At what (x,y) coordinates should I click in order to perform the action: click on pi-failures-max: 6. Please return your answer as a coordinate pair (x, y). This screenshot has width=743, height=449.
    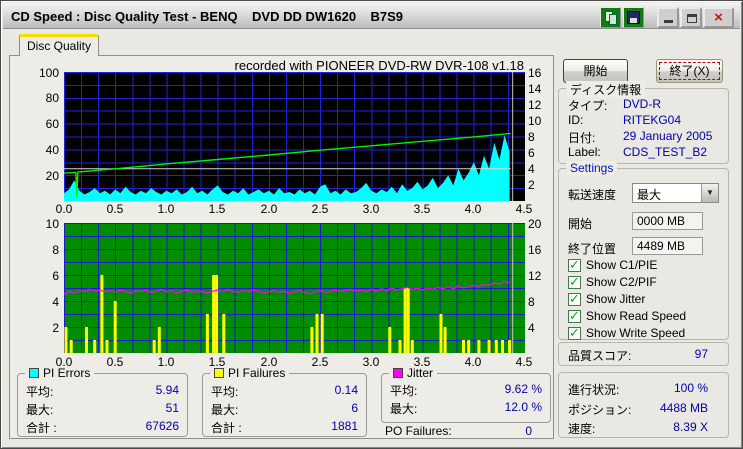
    Looking at the image, I should click on (354, 408).